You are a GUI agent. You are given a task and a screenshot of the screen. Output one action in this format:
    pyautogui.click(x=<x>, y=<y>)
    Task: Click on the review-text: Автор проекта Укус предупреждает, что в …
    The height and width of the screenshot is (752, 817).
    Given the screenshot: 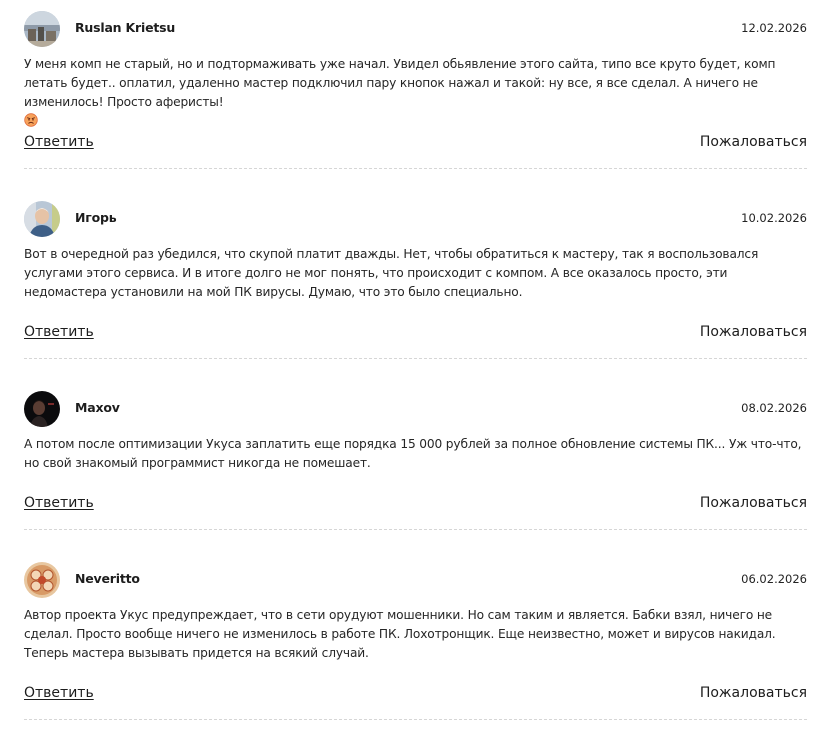 What is the action you would take?
    pyautogui.click(x=415, y=634)
    